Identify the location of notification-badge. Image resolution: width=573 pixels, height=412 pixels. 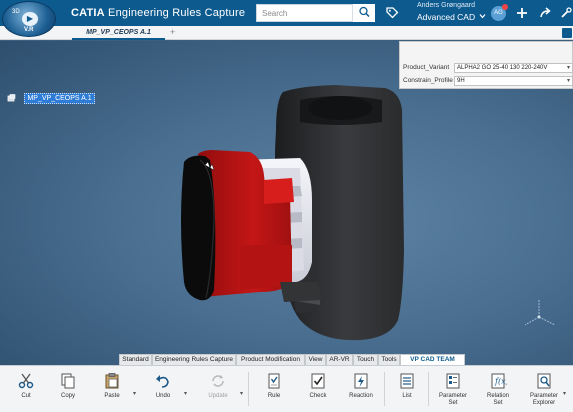
(505, 7).